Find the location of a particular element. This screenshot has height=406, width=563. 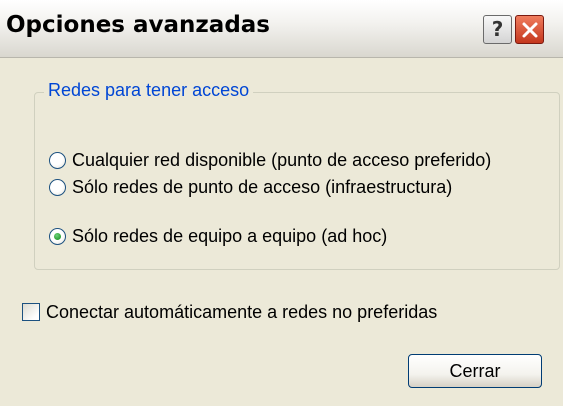

help-button: ? is located at coordinates (497, 29).